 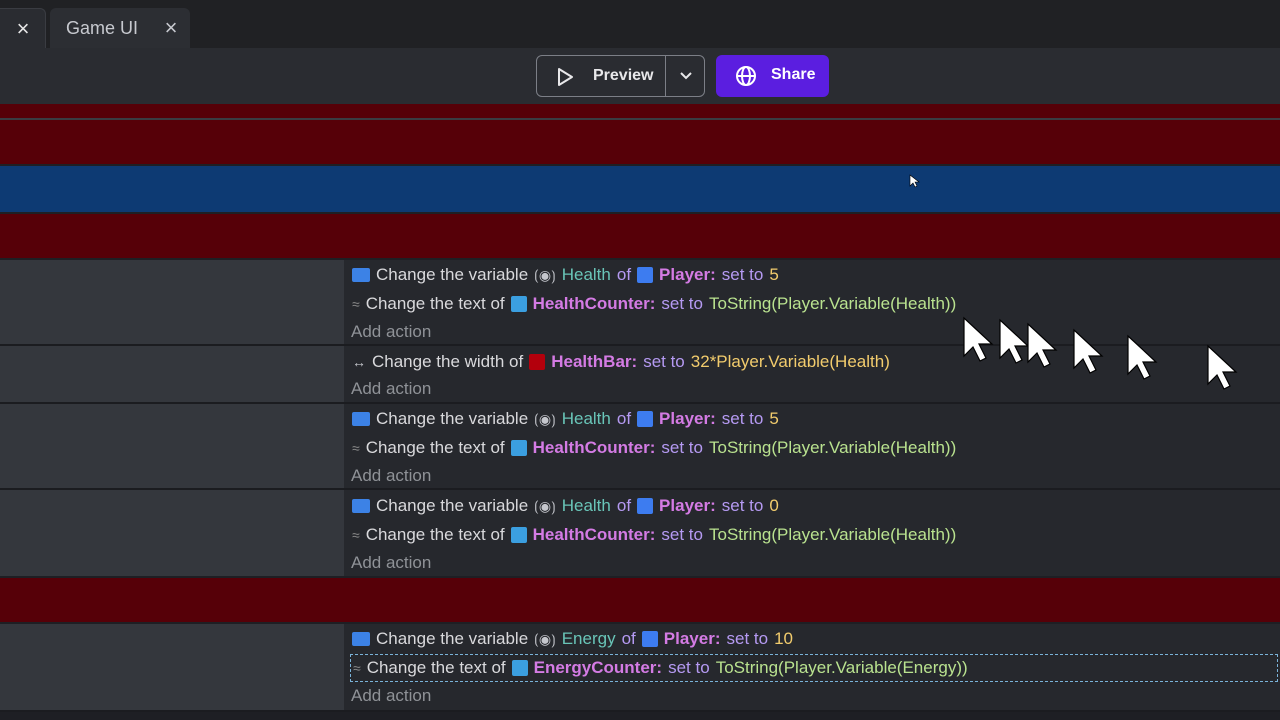 What do you see at coordinates (1073, 282) in the screenshot?
I see `mouse-cursor-trail` at bounding box center [1073, 282].